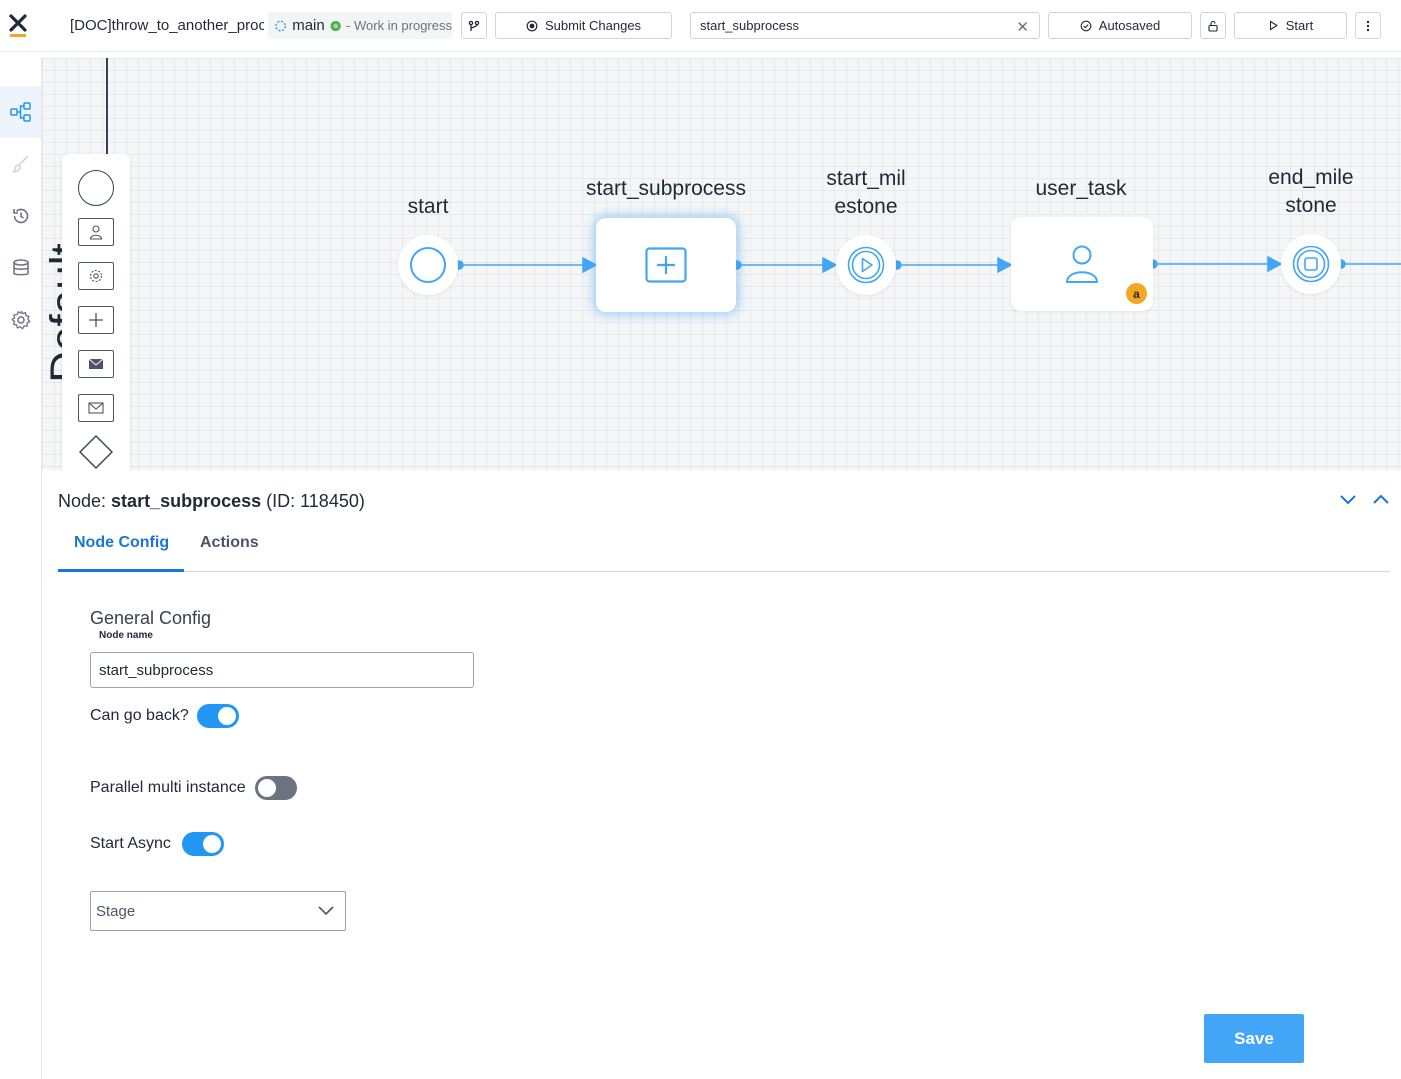  I want to click on user-task-icon, so click(1082, 264).